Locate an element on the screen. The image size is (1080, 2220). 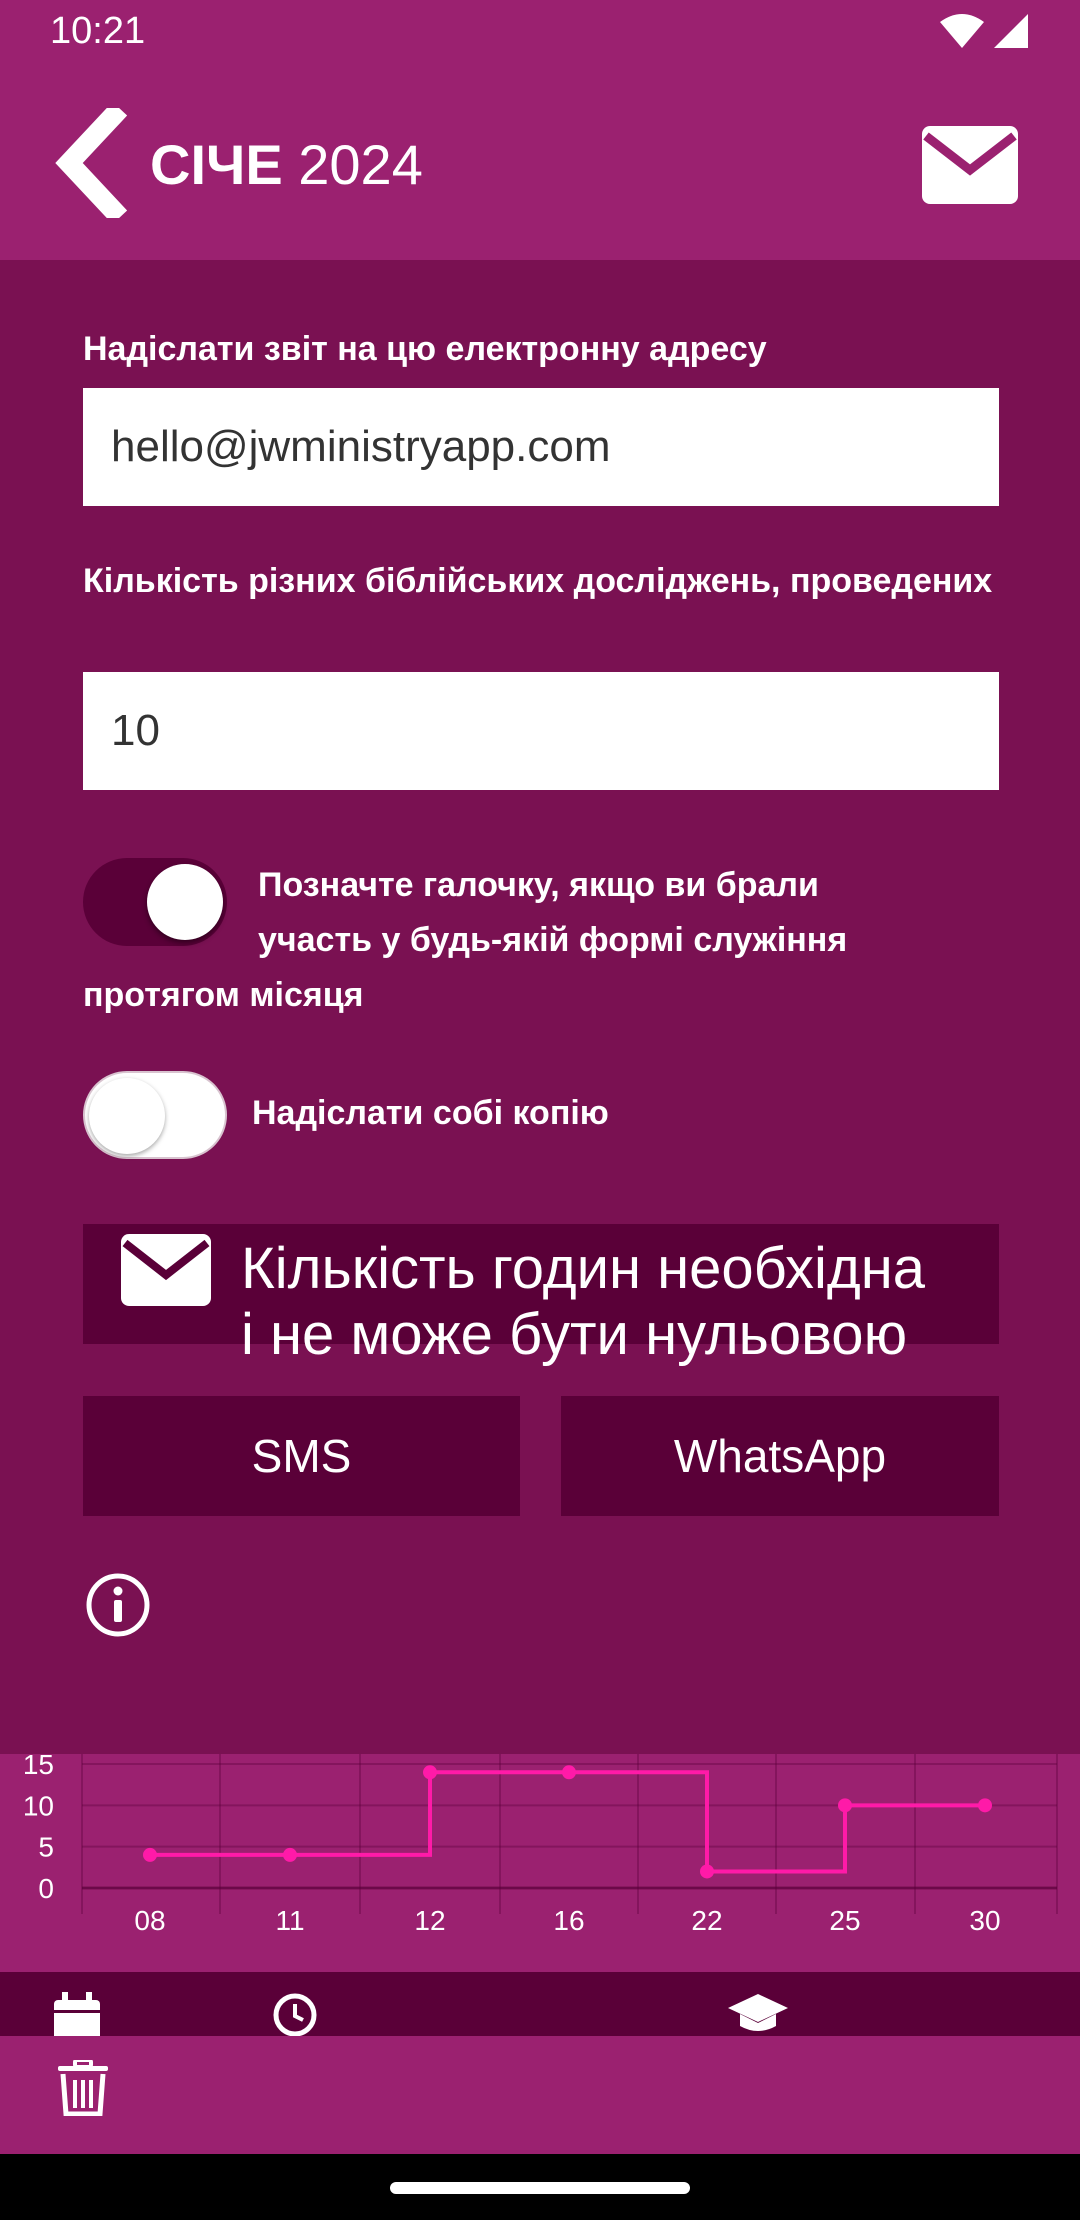
chart-series-line is located at coordinates (567, 1822).